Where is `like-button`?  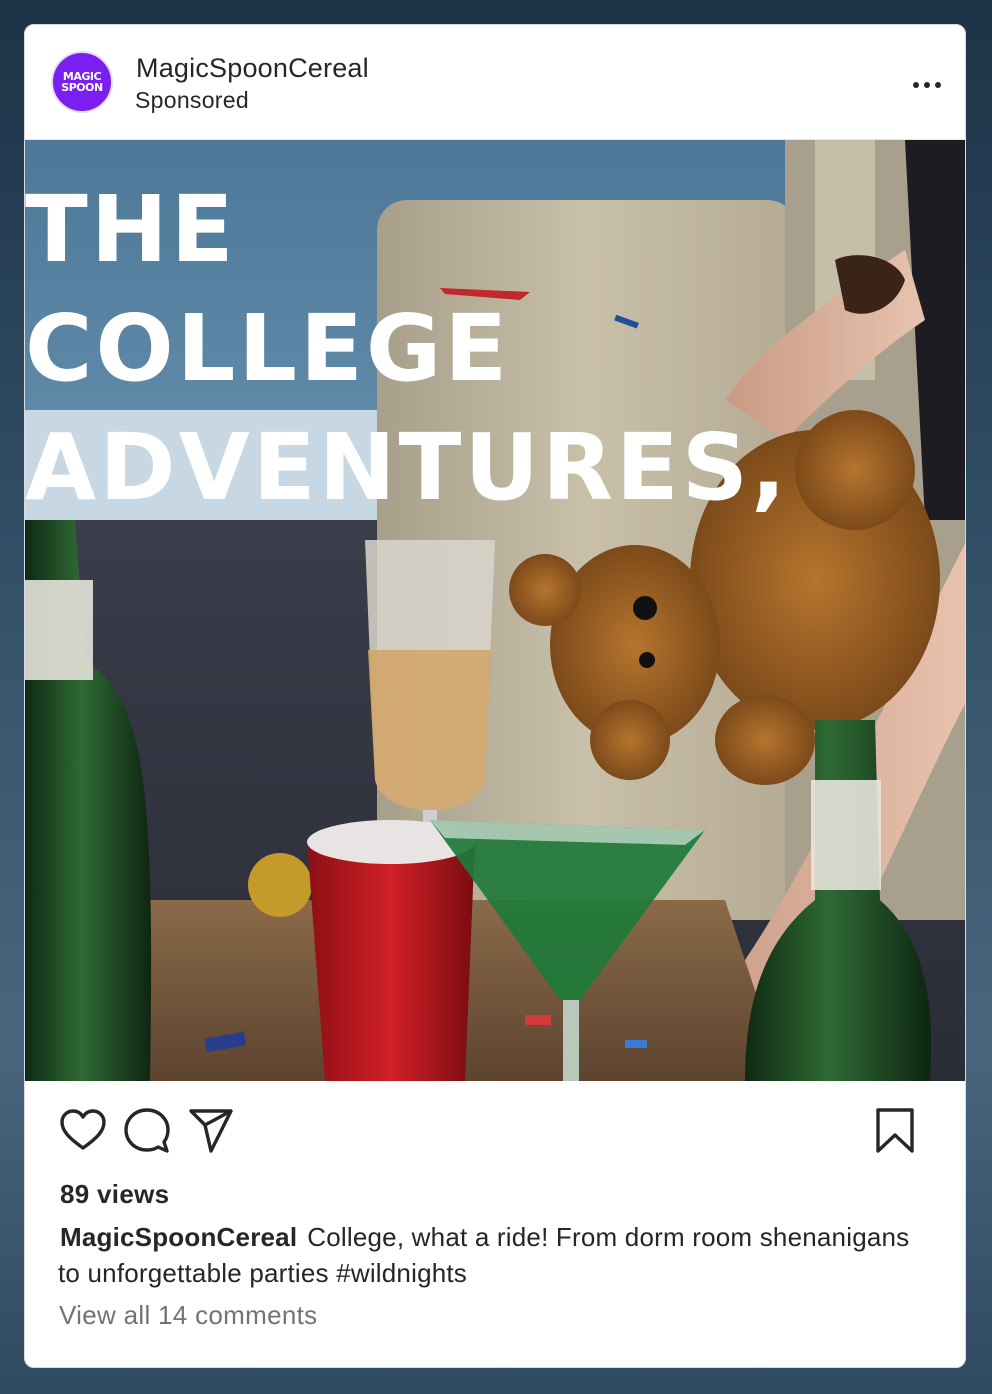 like-button is located at coordinates (83, 1131).